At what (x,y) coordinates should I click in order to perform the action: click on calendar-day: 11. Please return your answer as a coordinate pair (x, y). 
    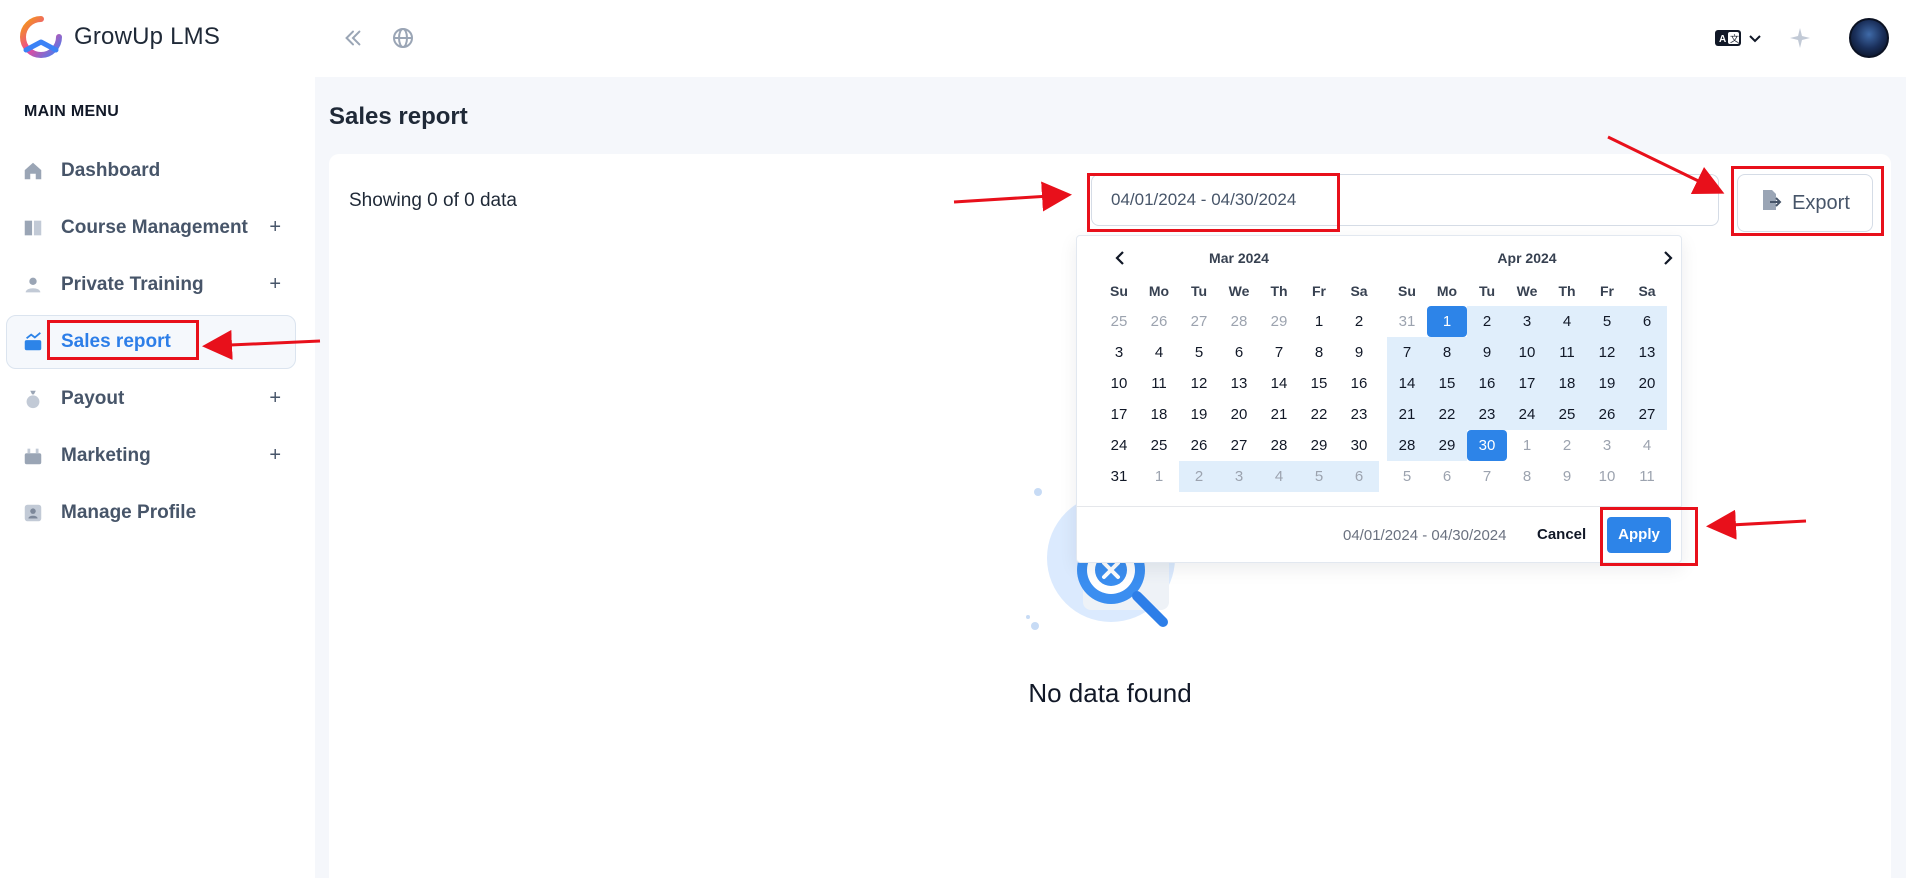
    Looking at the image, I should click on (1647, 476).